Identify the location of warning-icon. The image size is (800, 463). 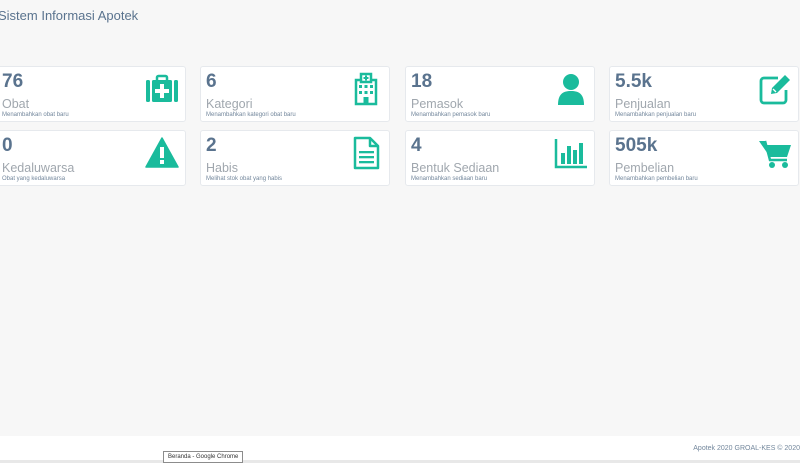
(162, 153).